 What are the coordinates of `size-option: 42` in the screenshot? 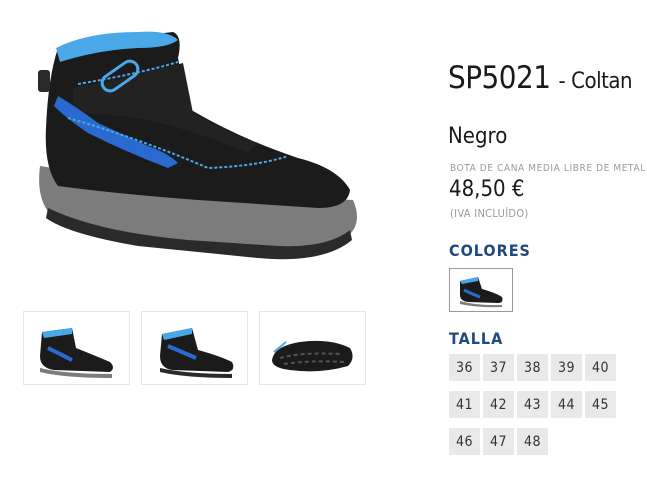 It's located at (498, 404).